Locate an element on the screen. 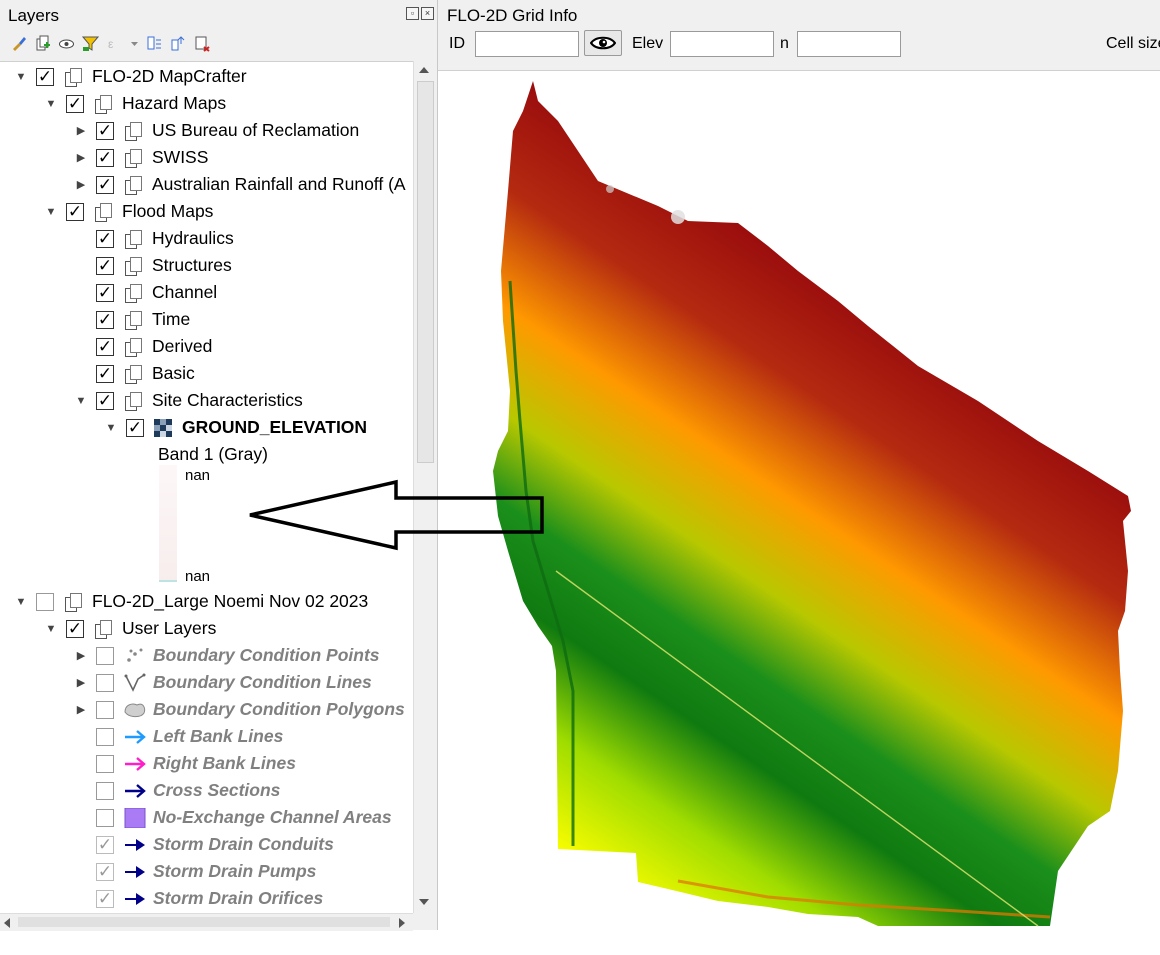 The width and height of the screenshot is (1160, 955). tree-item-right-bank-lines: Right Bank Lines is located at coordinates (196, 763).